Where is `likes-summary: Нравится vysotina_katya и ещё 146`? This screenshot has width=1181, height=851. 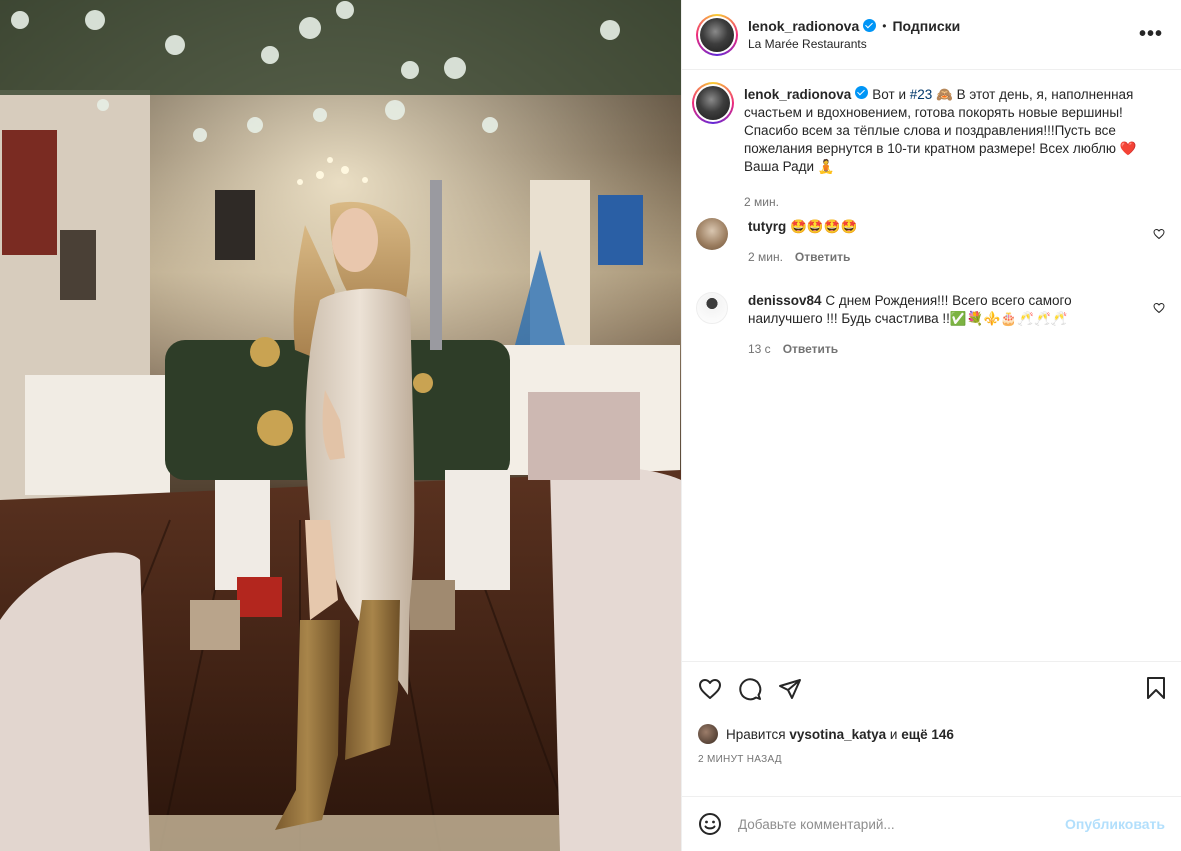
likes-summary: Нравится vysotina_katya и ещё 146 is located at coordinates (932, 734).